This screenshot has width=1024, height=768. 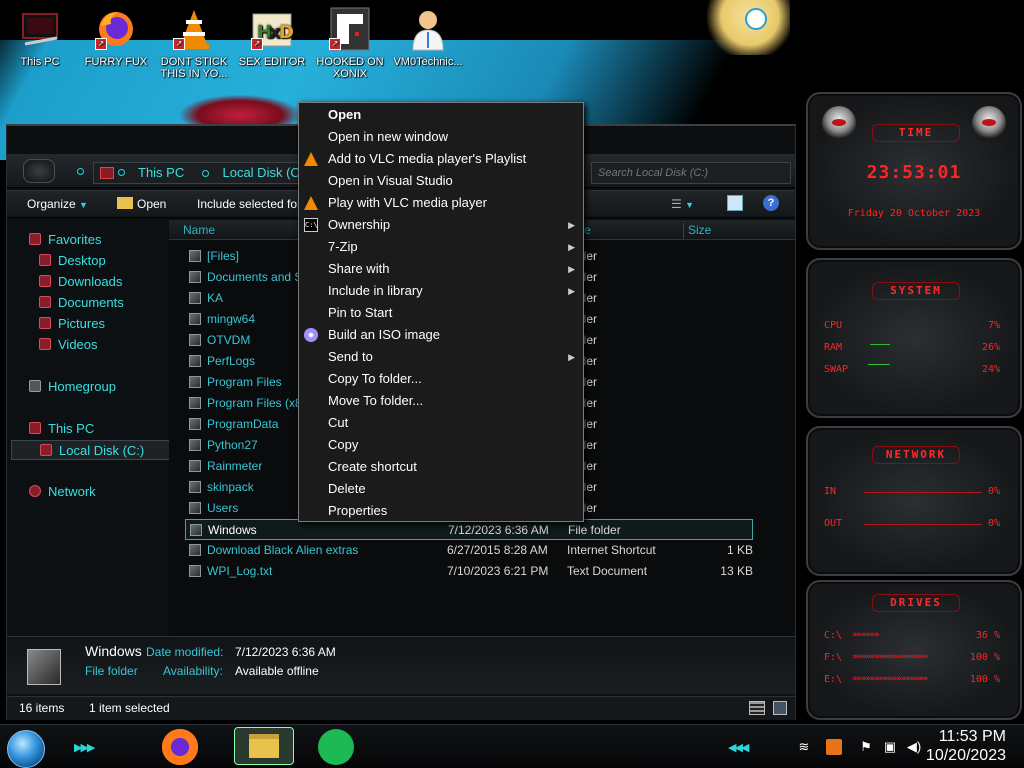 What do you see at coordinates (691, 173) in the screenshot?
I see `search-input` at bounding box center [691, 173].